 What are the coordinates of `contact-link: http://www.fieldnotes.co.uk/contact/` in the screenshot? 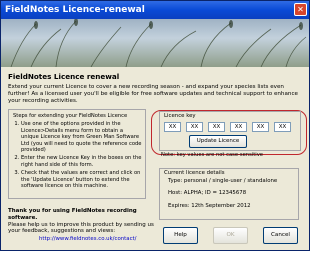 It's located at (87, 239).